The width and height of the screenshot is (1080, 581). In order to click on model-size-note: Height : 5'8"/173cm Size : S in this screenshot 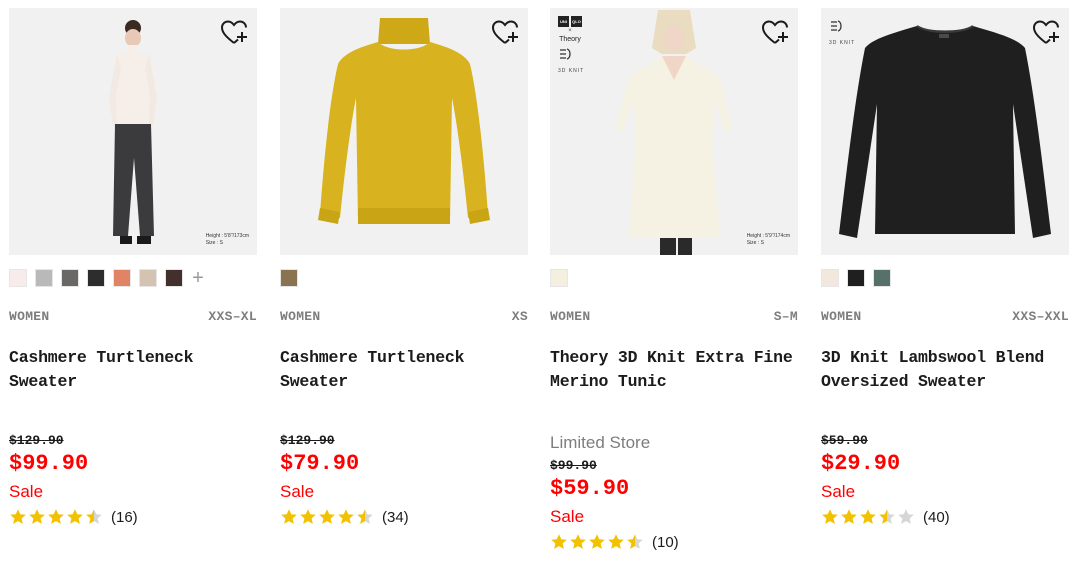, I will do `click(227, 240)`.